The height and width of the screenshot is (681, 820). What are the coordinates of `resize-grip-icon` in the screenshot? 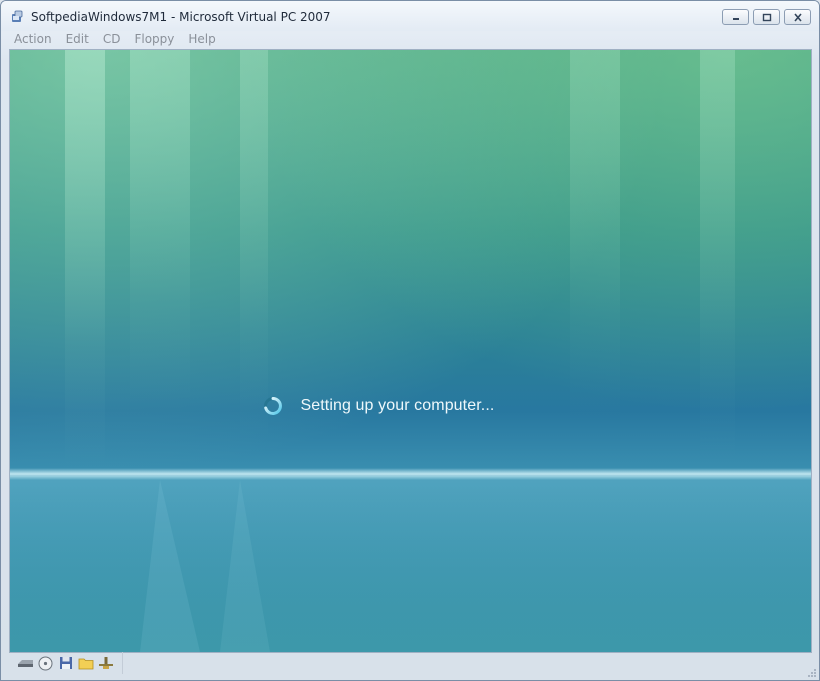 It's located at (812, 673).